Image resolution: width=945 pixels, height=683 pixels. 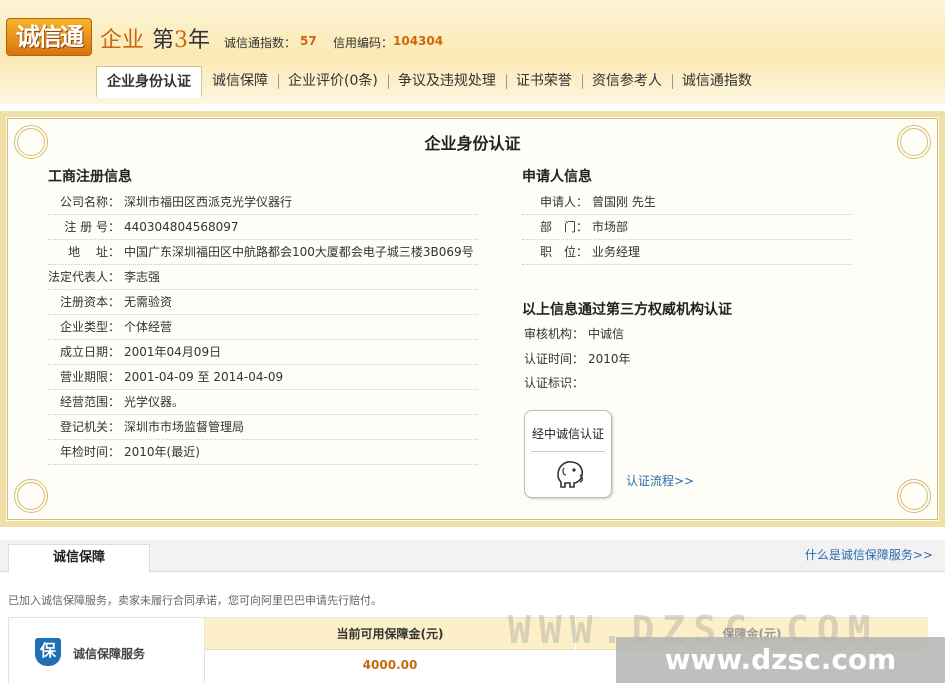 What do you see at coordinates (90, 177) in the screenshot?
I see `business-info-title: 工商注册信息` at bounding box center [90, 177].